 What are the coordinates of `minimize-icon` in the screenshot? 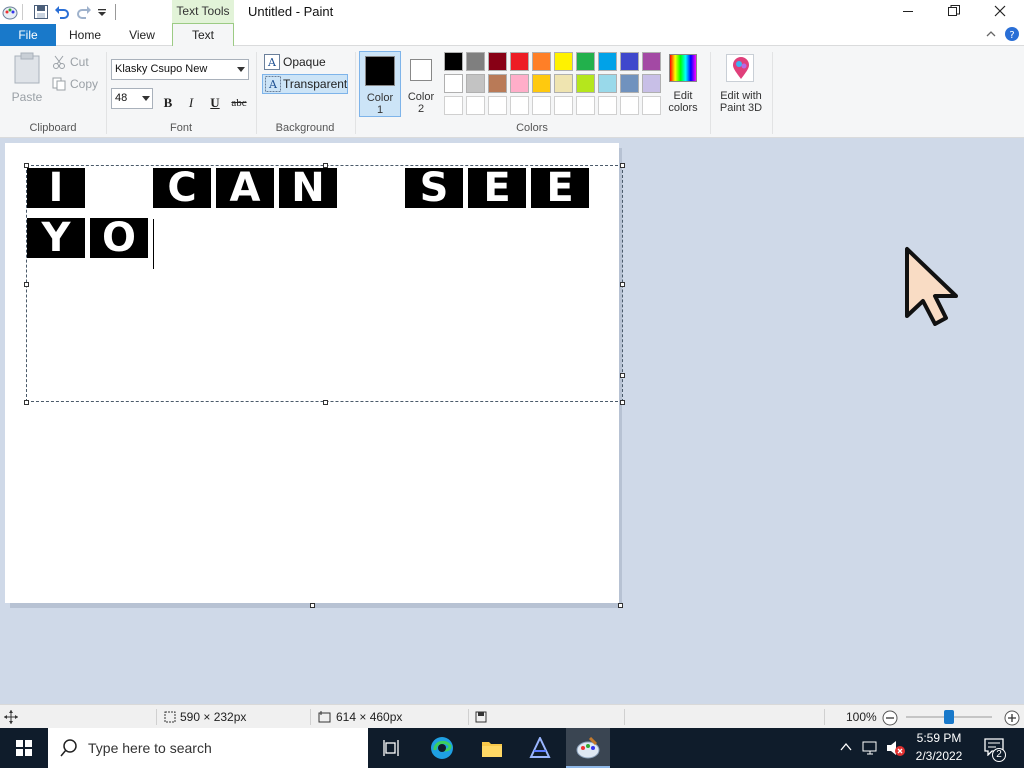 It's located at (908, 11).